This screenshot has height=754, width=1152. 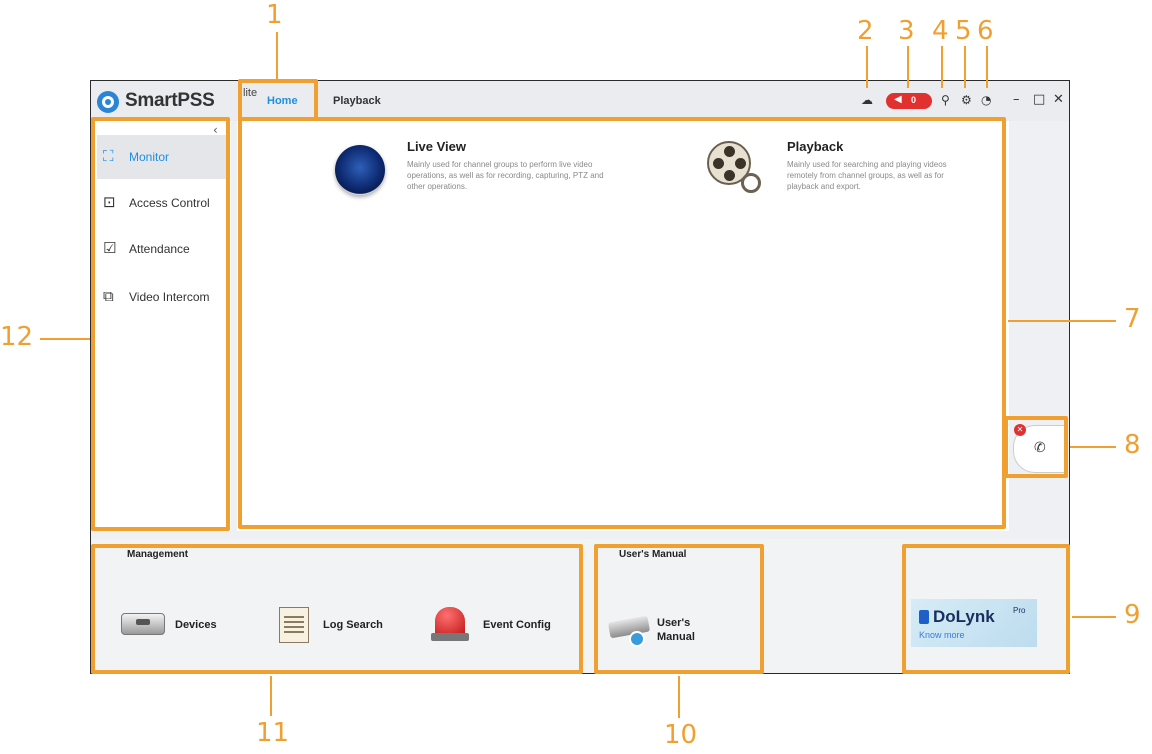 What do you see at coordinates (517, 625) in the screenshot?
I see `event-config-label: Event Config` at bounding box center [517, 625].